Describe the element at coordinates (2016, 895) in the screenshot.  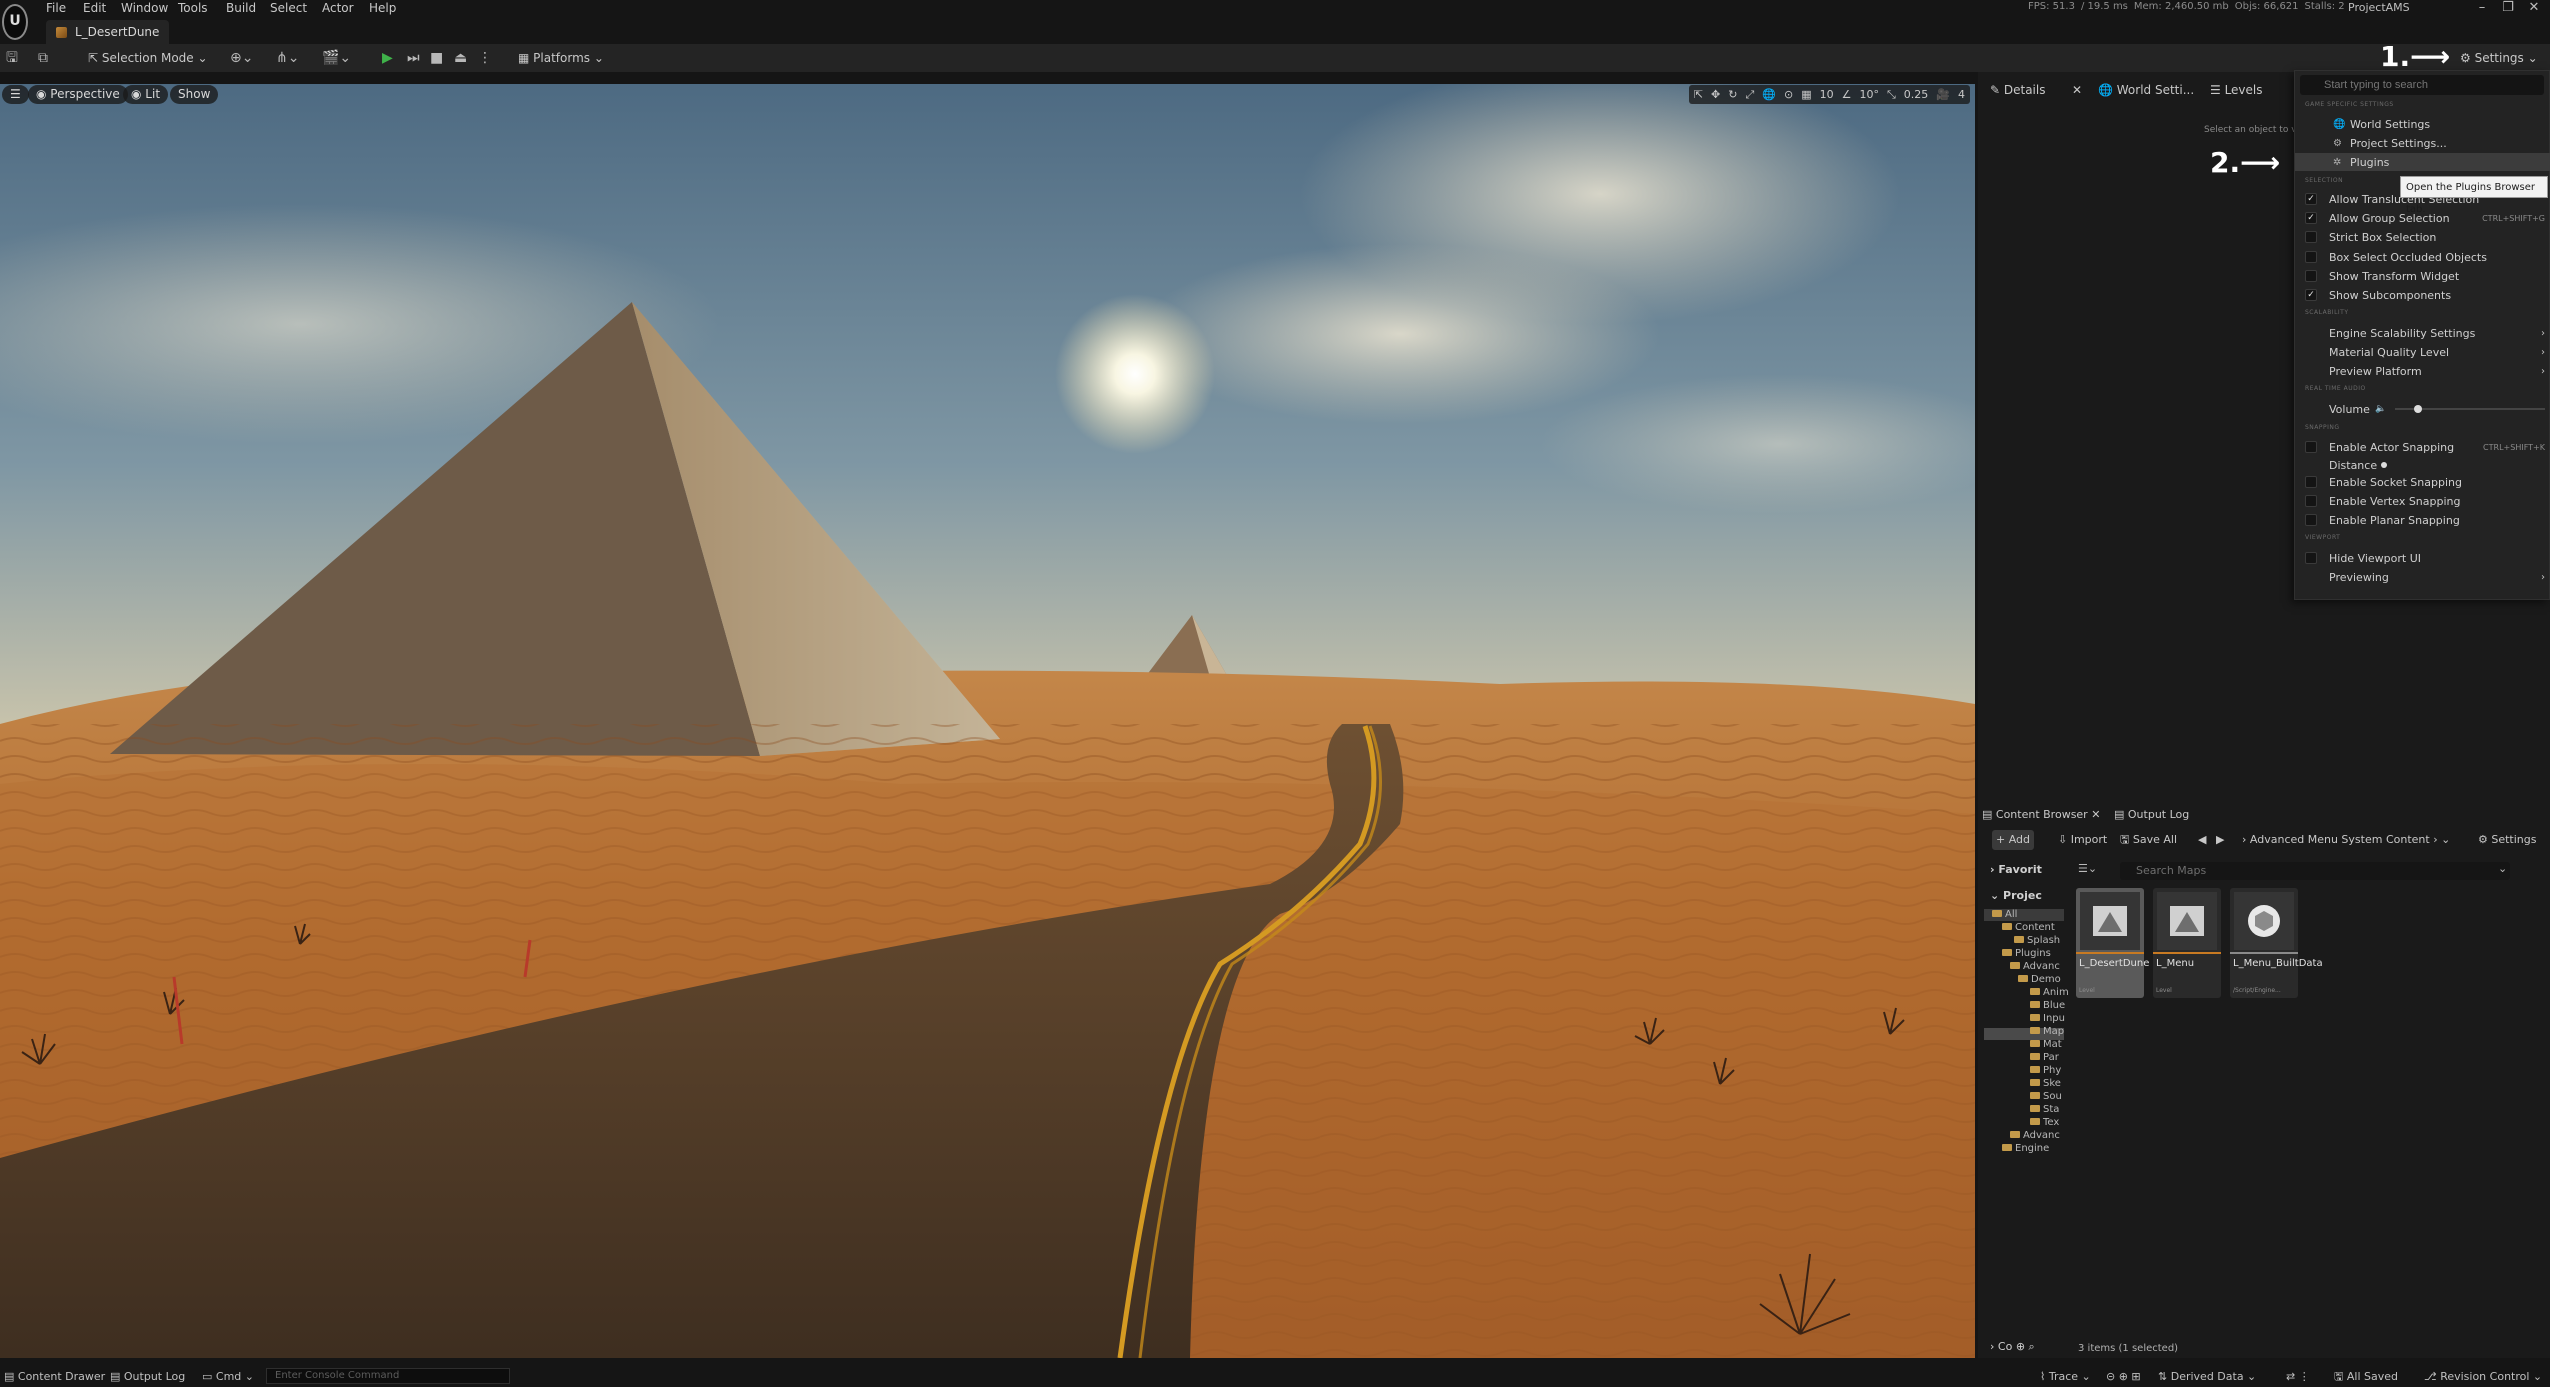
I see `project-header: ⌄ Projec` at that location.